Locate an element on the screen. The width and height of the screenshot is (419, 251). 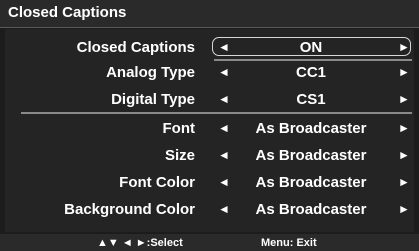
setting-label: Size is located at coordinates (179, 155).